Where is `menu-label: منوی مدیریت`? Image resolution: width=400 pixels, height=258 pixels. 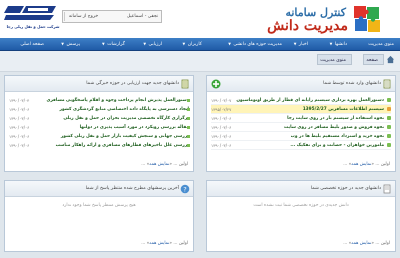
menu-label: منوی مدیریت is located at coordinates (381, 44).